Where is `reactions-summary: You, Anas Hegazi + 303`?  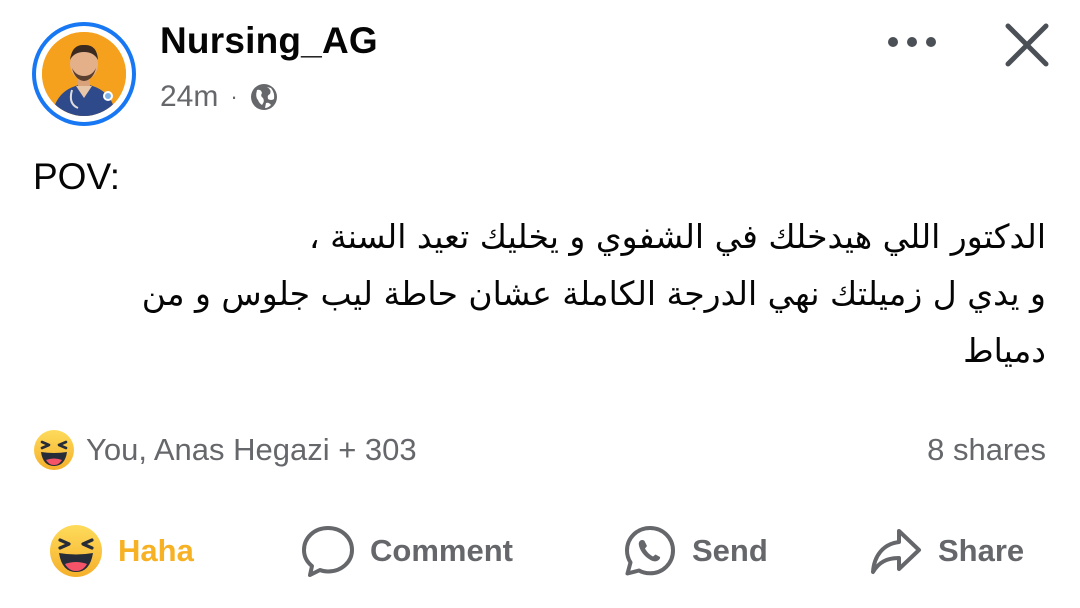 reactions-summary: You, Anas Hegazi + 303 is located at coordinates (224, 450).